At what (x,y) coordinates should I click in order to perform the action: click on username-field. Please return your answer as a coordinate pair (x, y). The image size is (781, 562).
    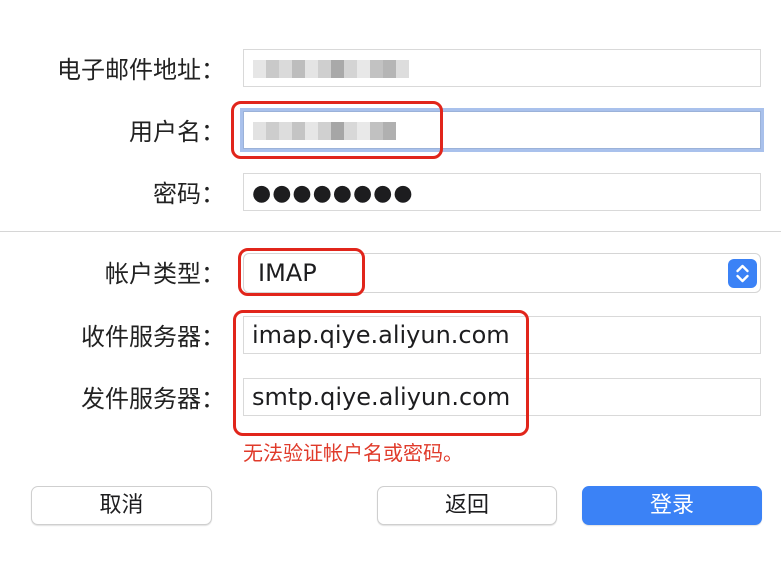
    Looking at the image, I should click on (502, 130).